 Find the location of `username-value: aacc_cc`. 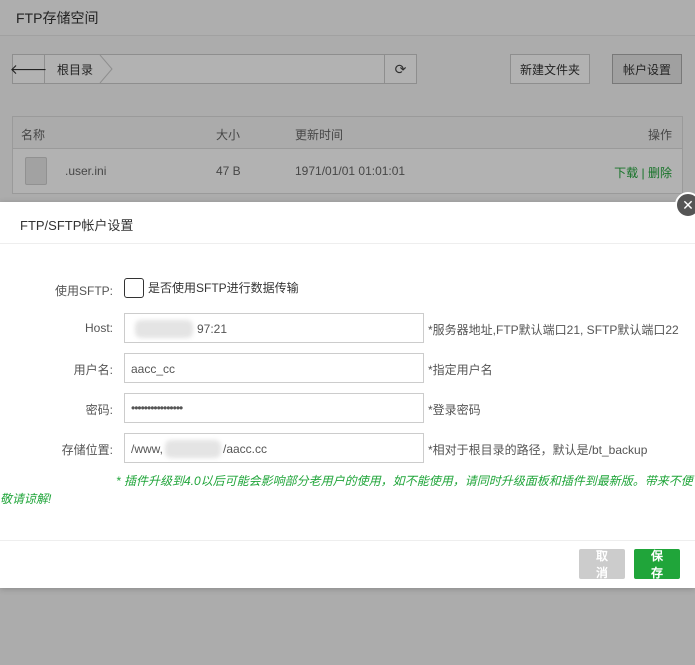

username-value: aacc_cc is located at coordinates (153, 369).